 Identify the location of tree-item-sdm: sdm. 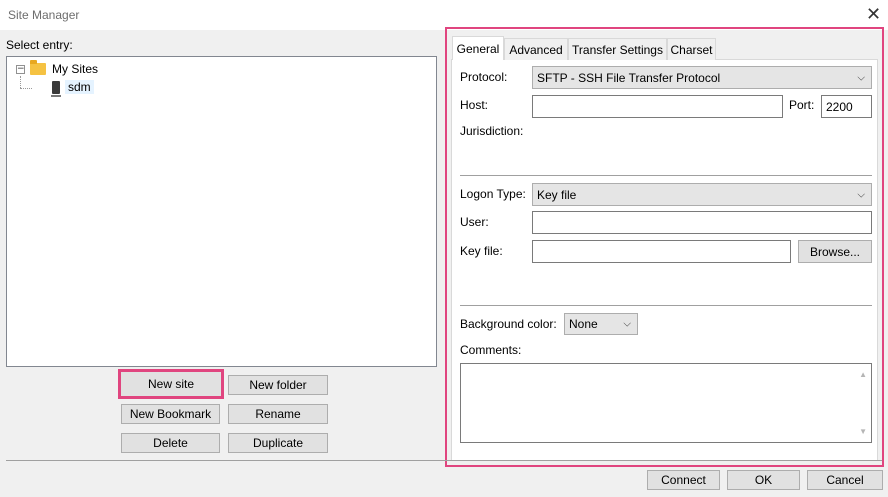
(72, 88).